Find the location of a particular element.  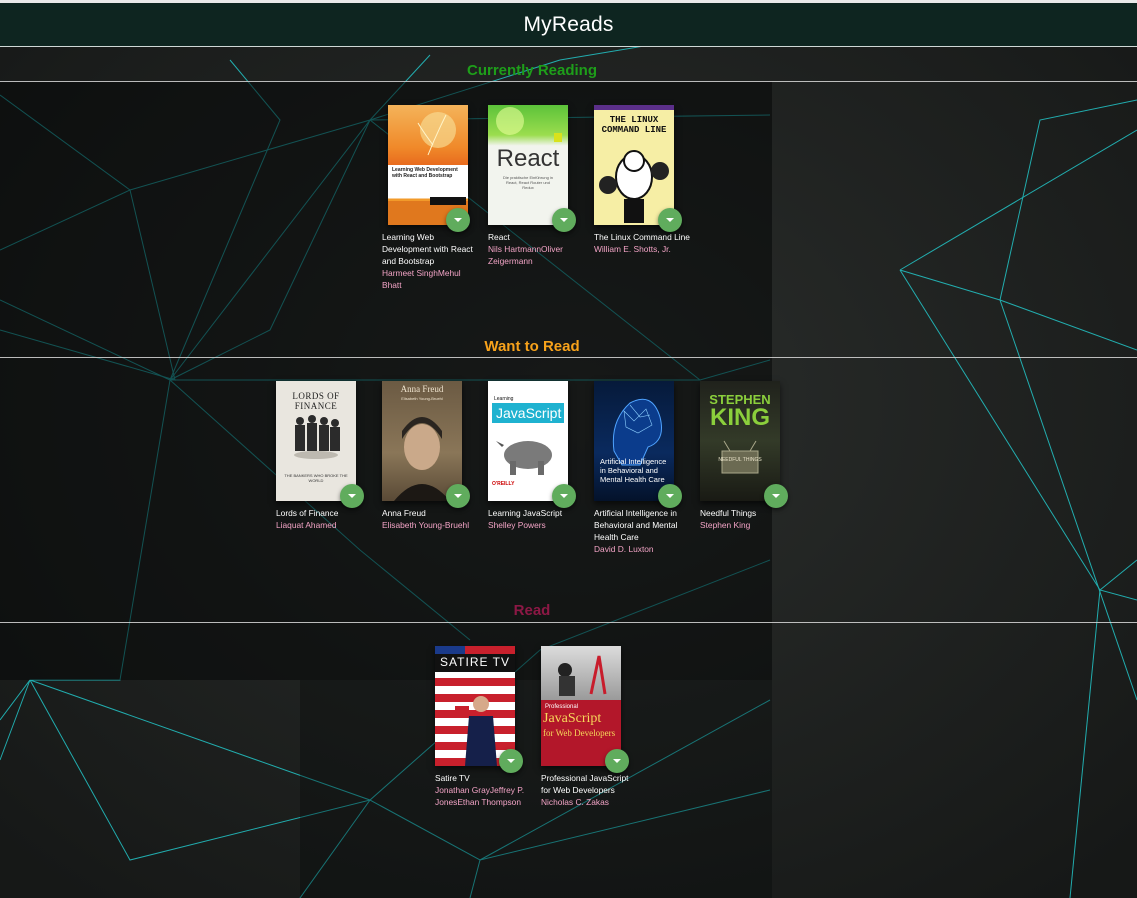

book-title: React is located at coordinates (499, 237).